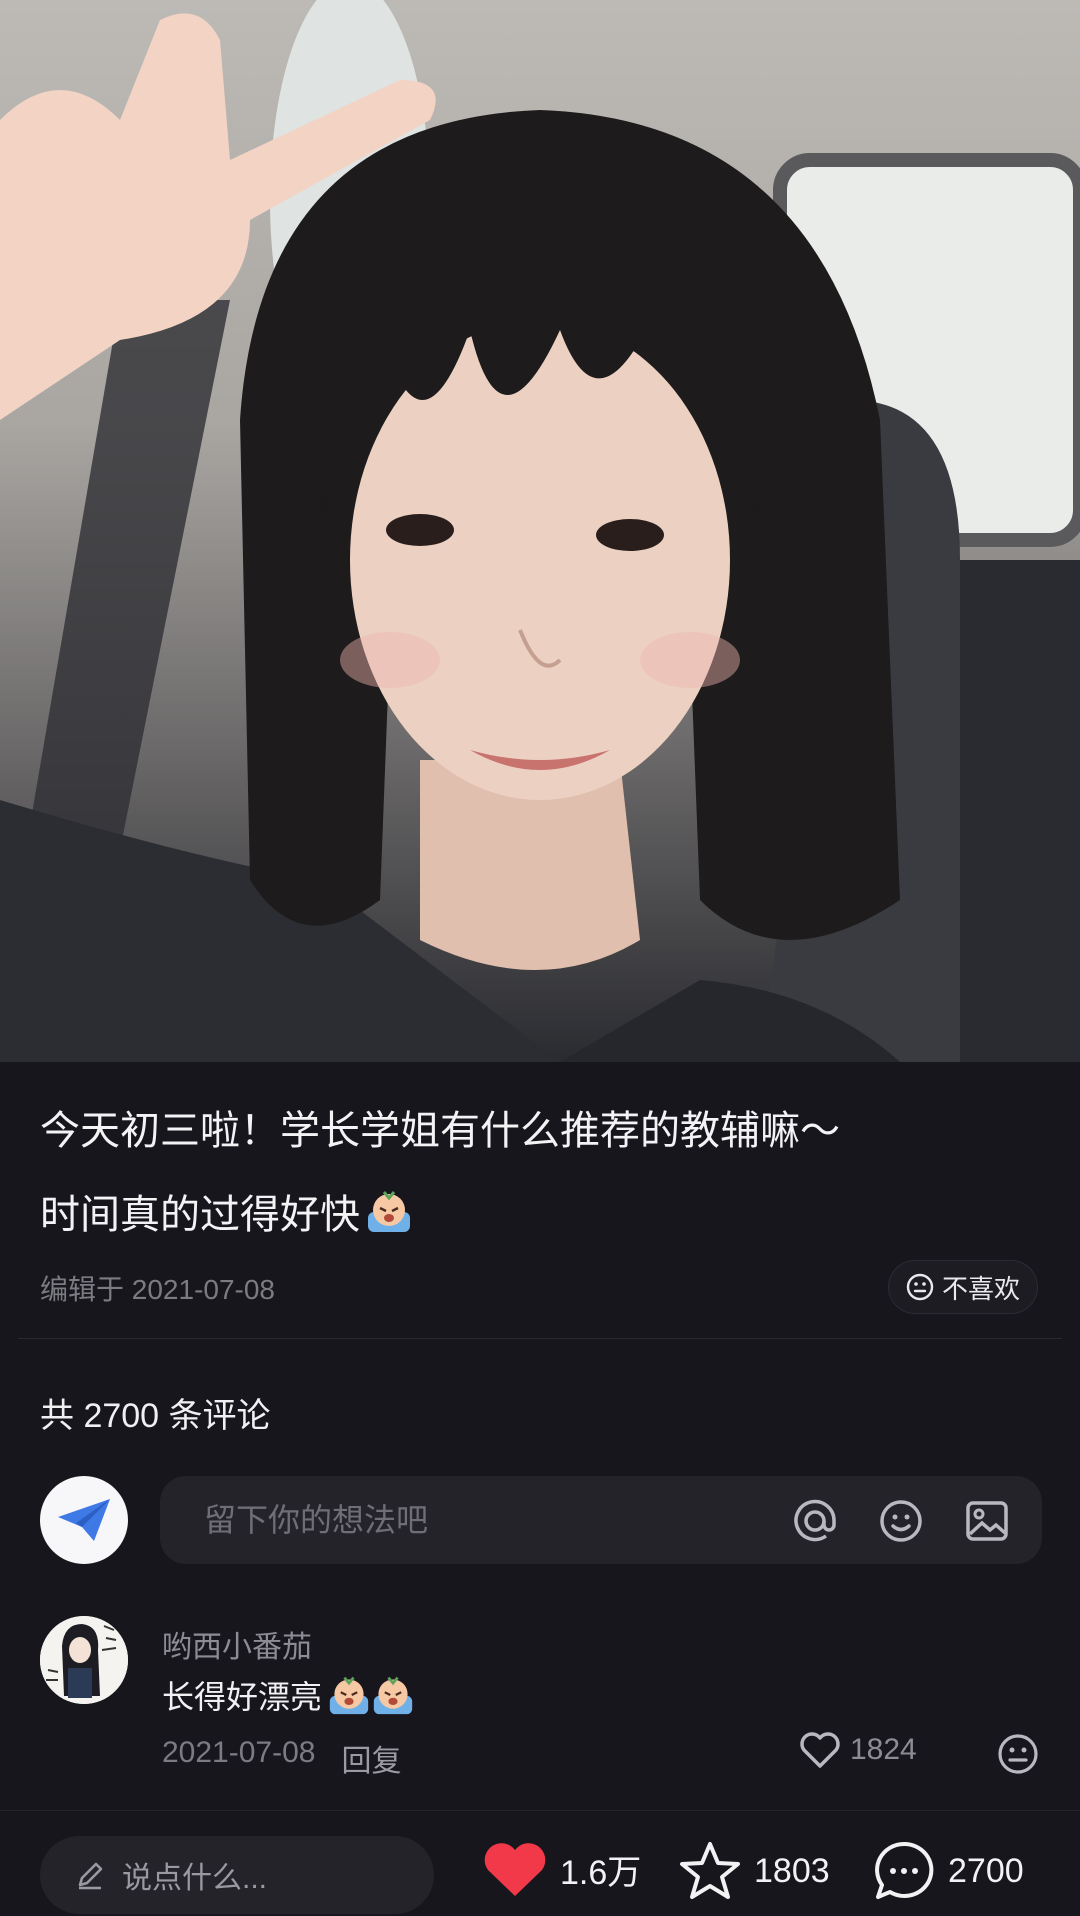  I want to click on paper-plane-icon, so click(84, 1520).